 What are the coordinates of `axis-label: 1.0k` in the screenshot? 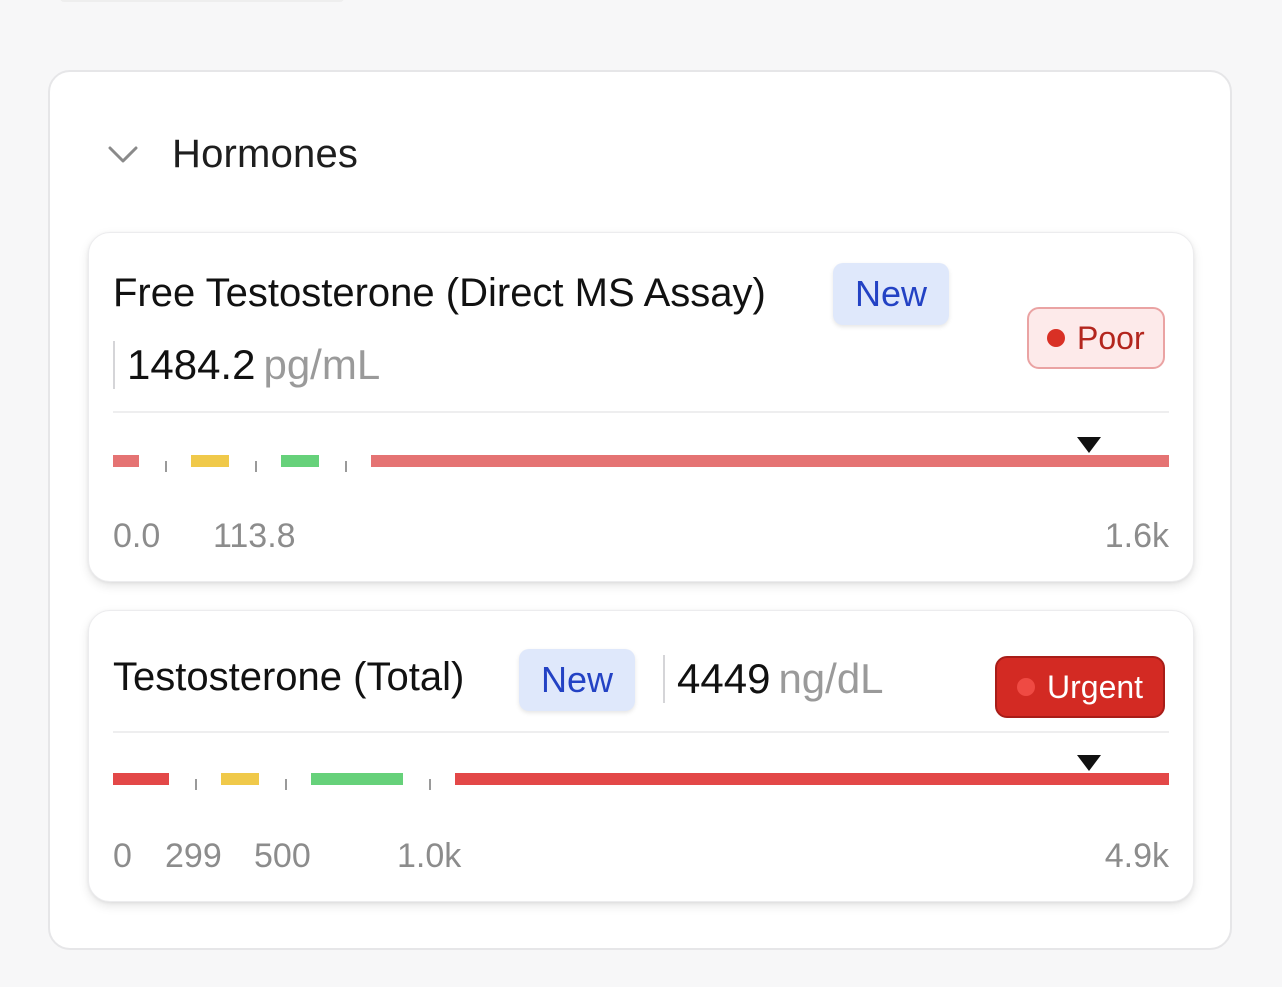 It's located at (429, 856).